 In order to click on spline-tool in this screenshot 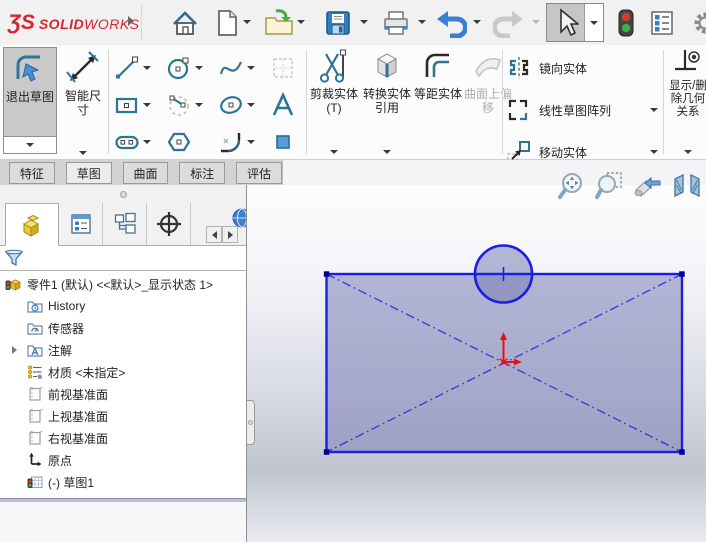, I will do `click(242, 67)`.